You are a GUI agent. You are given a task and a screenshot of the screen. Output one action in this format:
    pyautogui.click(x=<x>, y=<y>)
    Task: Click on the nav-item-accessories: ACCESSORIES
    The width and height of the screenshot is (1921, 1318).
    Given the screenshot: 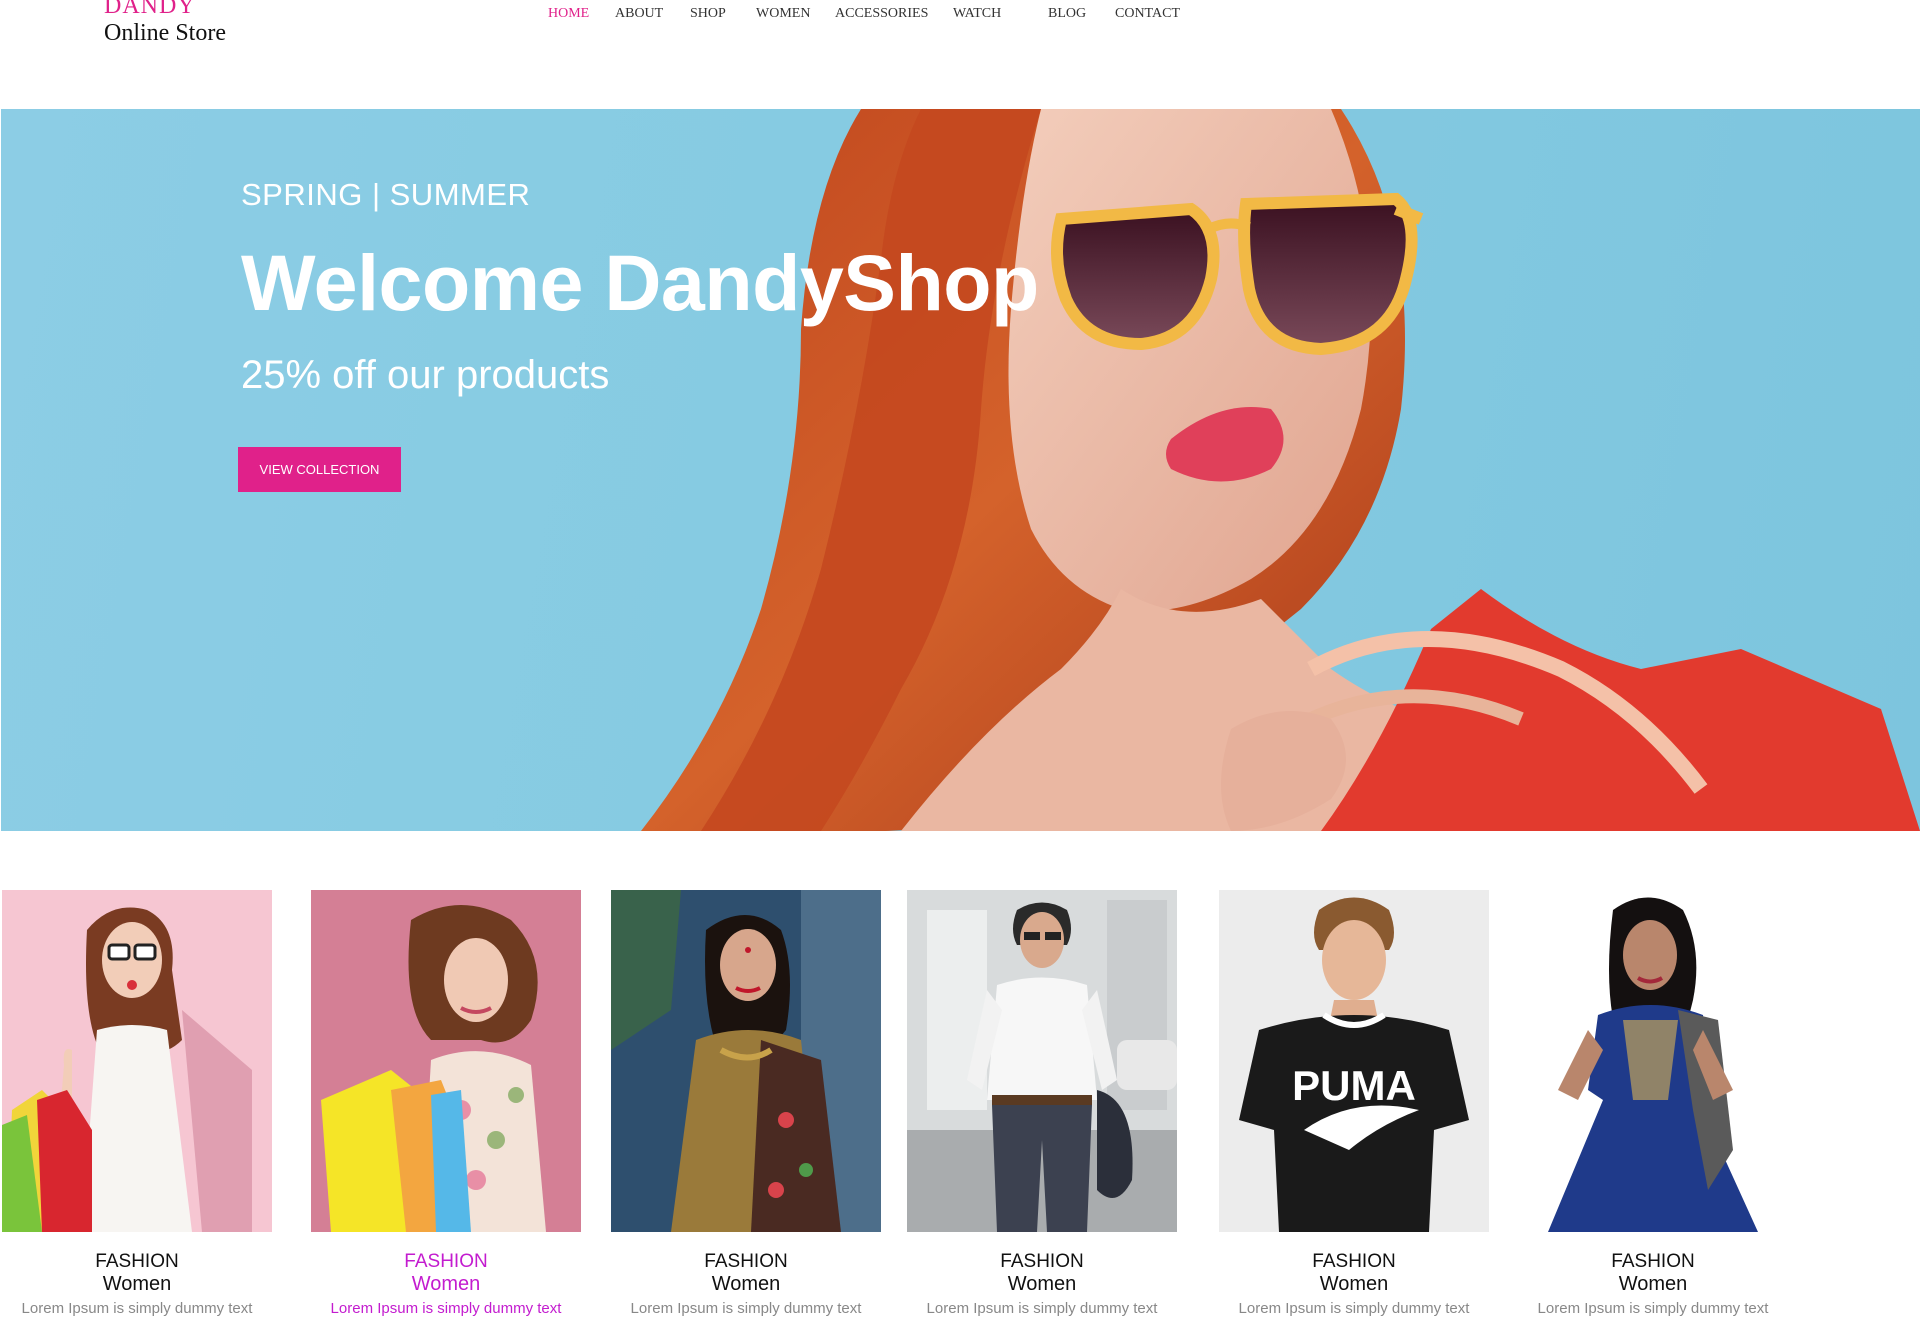 What is the action you would take?
    pyautogui.click(x=881, y=14)
    